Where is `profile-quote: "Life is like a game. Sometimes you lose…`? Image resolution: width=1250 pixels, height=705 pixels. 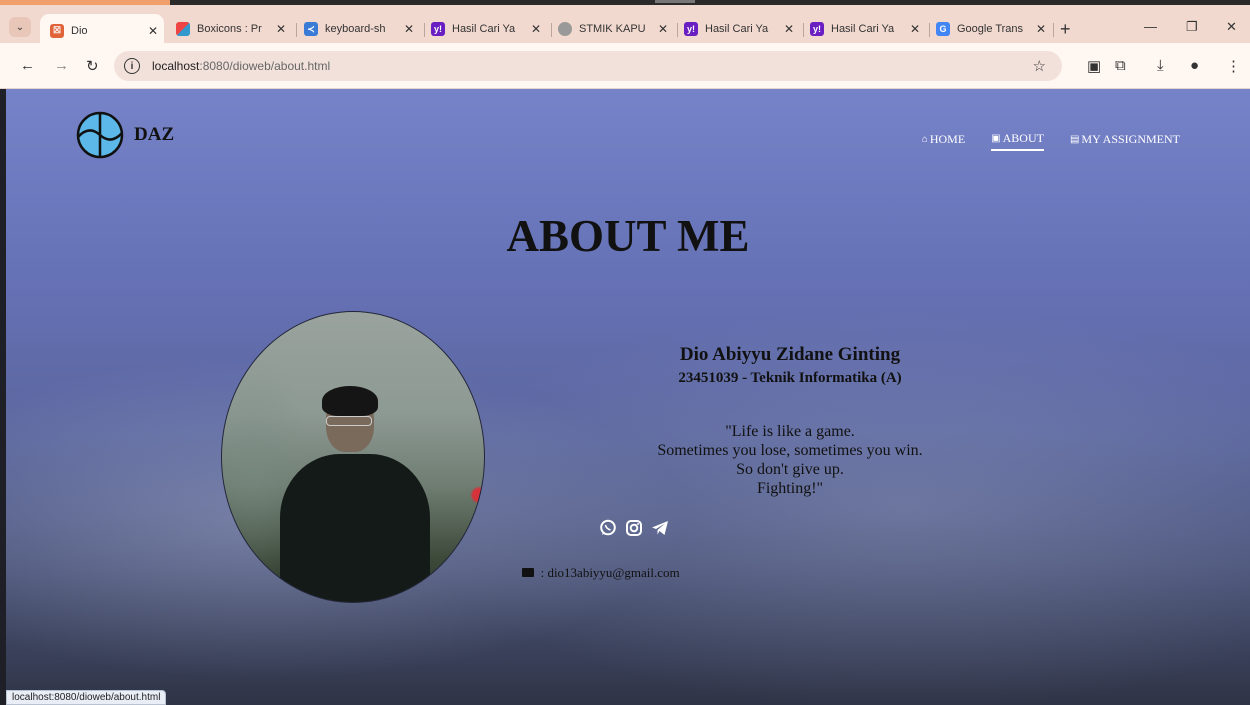
profile-quote: "Life is like a game. Sometimes you lose… is located at coordinates (790, 460).